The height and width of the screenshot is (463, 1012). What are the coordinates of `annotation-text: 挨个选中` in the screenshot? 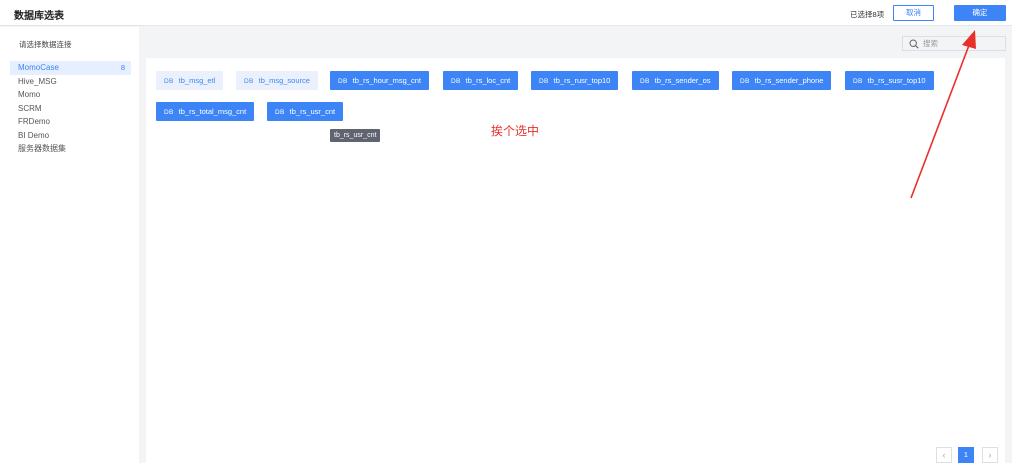 It's located at (515, 131).